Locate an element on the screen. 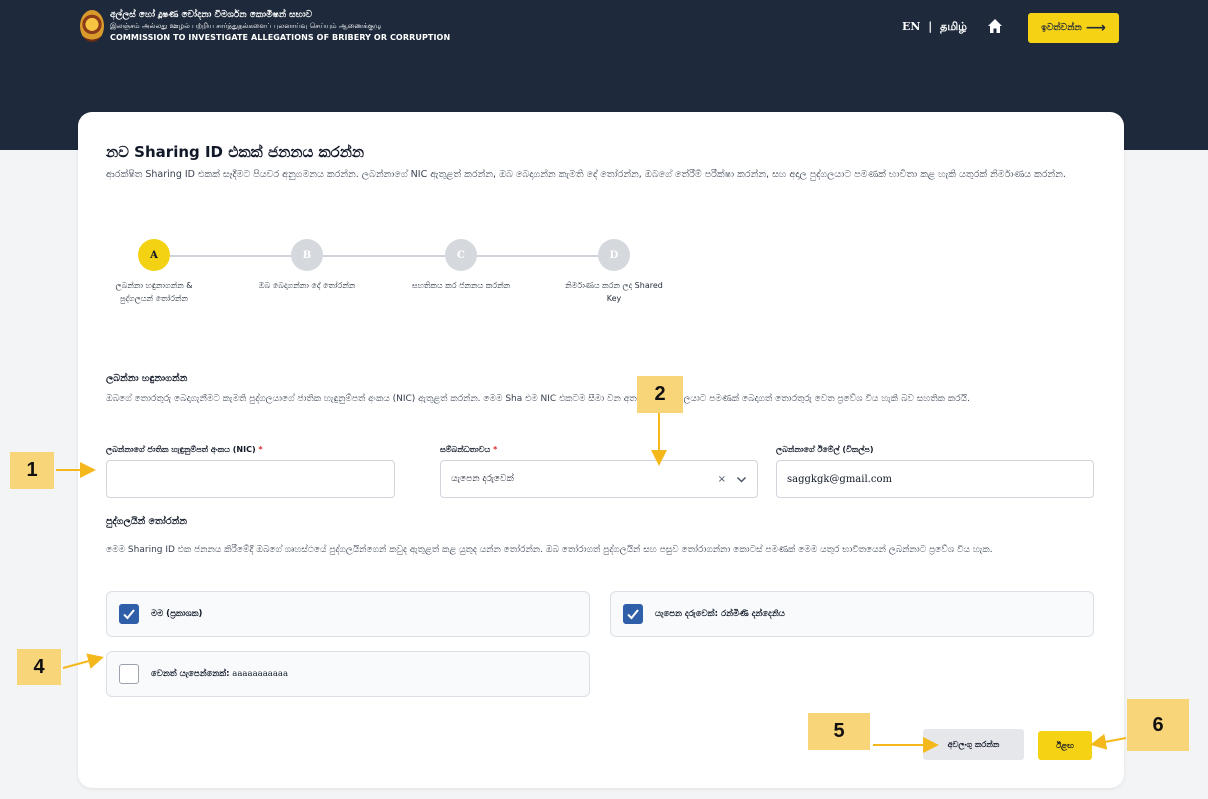 The height and width of the screenshot is (799, 1208). logout-button: ඉවත්වන්න ⟶ is located at coordinates (1073, 28).